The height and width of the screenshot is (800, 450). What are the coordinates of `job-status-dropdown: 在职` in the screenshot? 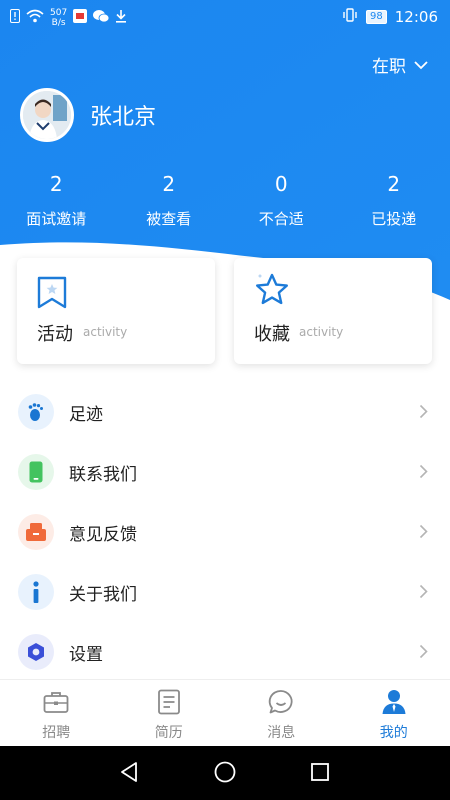 It's located at (400, 64).